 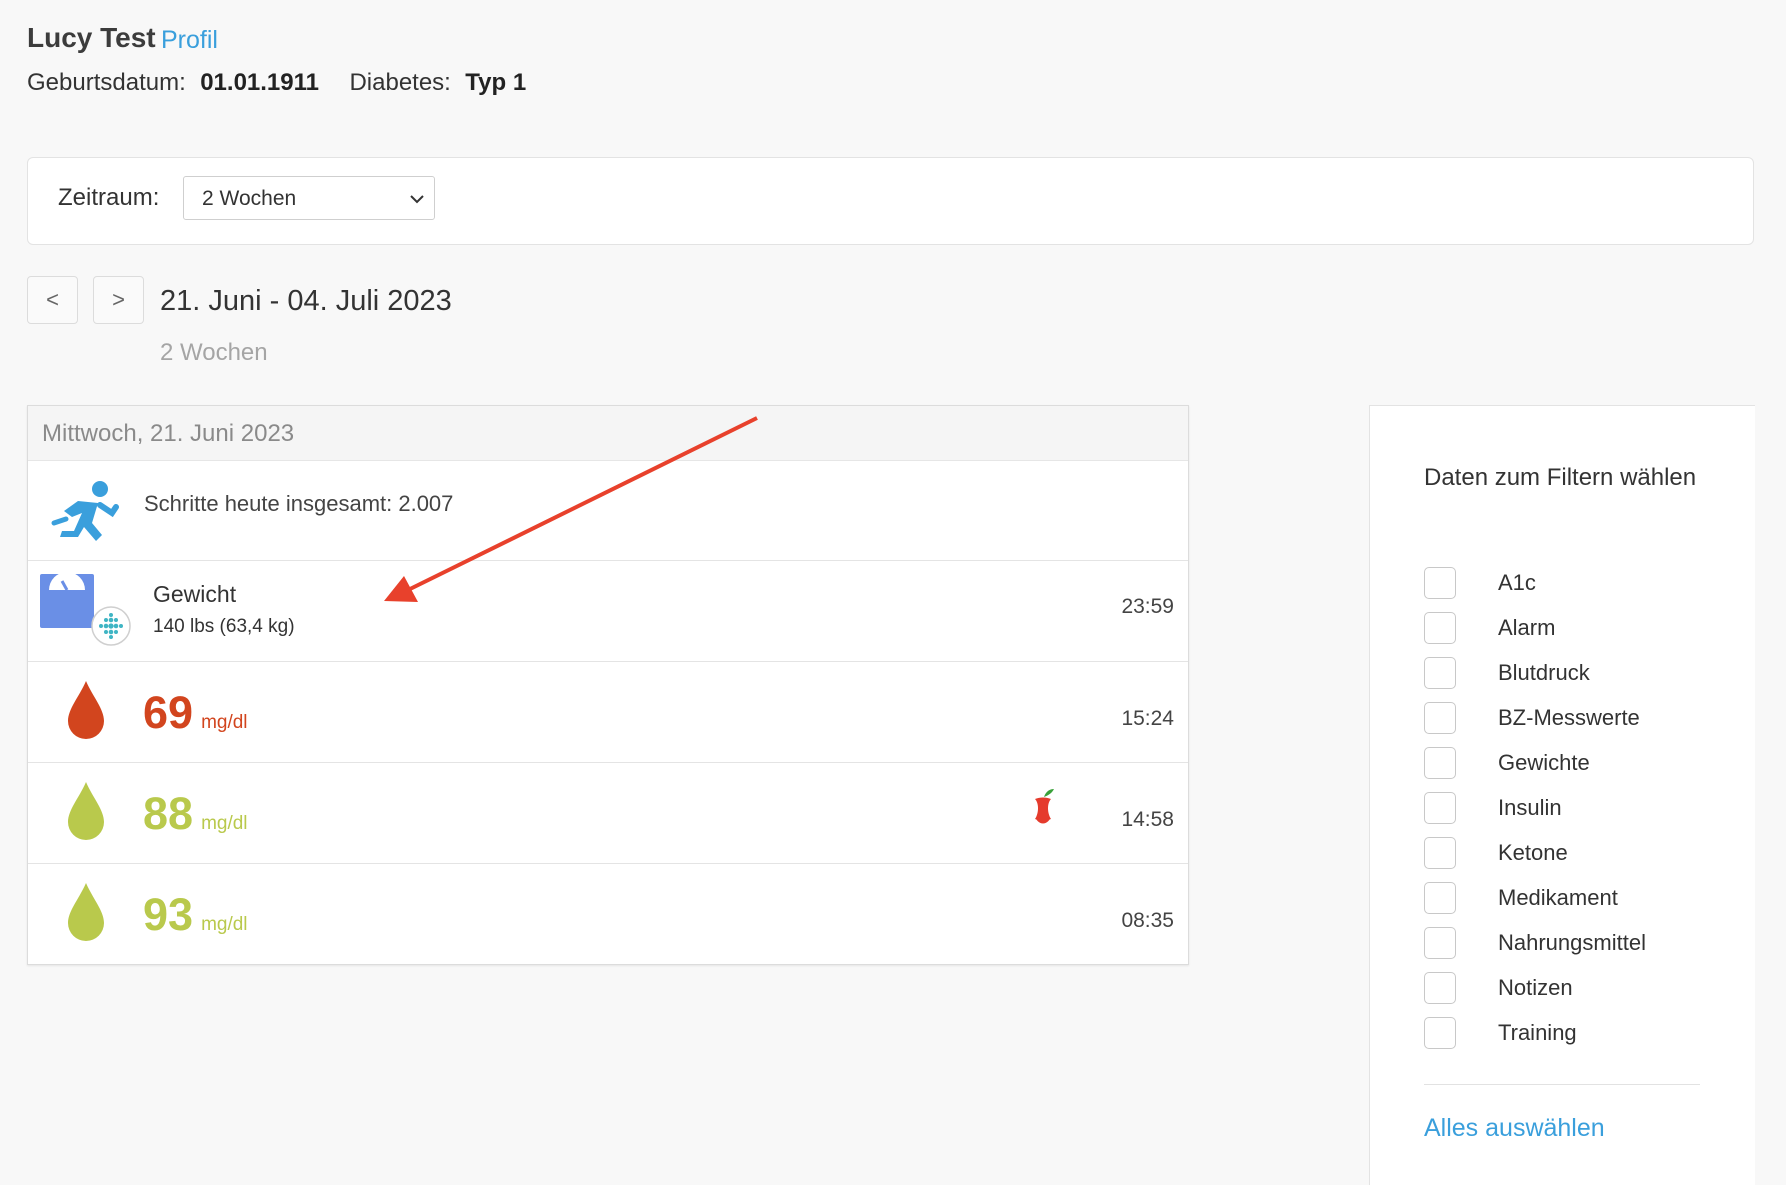 What do you see at coordinates (168, 712) in the screenshot?
I see `glucose-number: 69` at bounding box center [168, 712].